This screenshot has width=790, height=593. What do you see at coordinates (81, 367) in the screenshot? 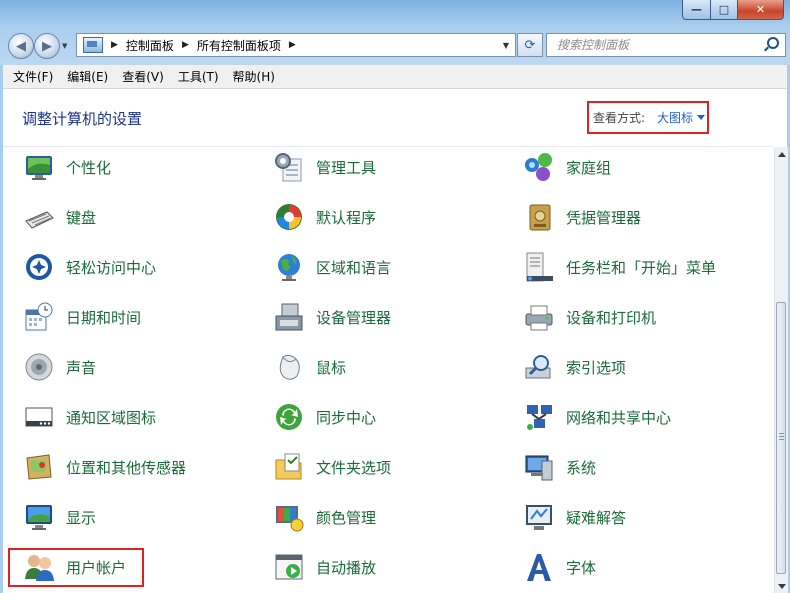
I see `control-panel-item-label: 声音` at bounding box center [81, 367].